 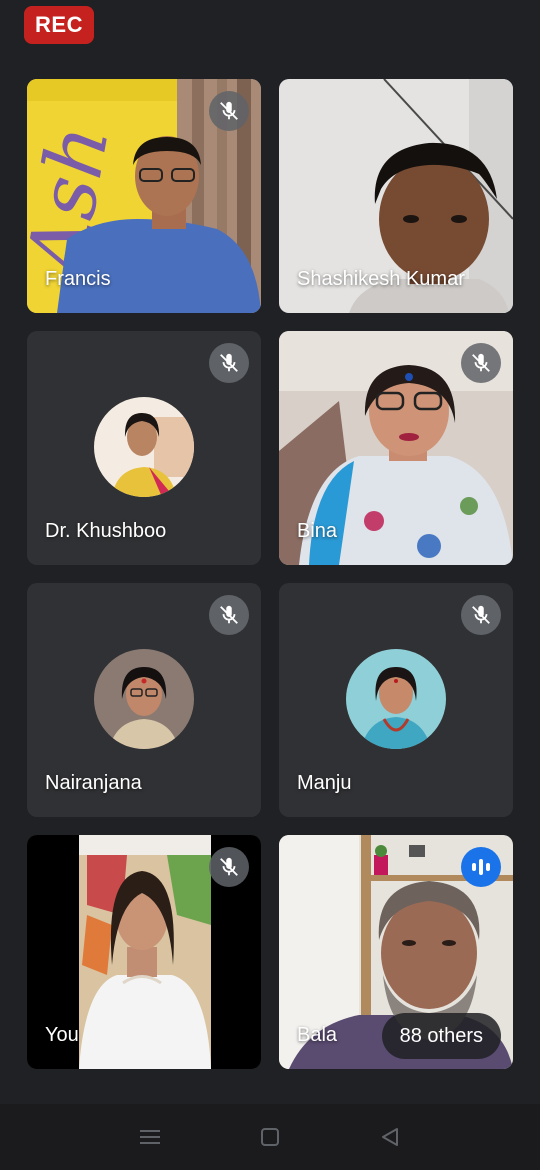 What do you see at coordinates (144, 196) in the screenshot?
I see `participant-tile-francis: Ash Francis` at bounding box center [144, 196].